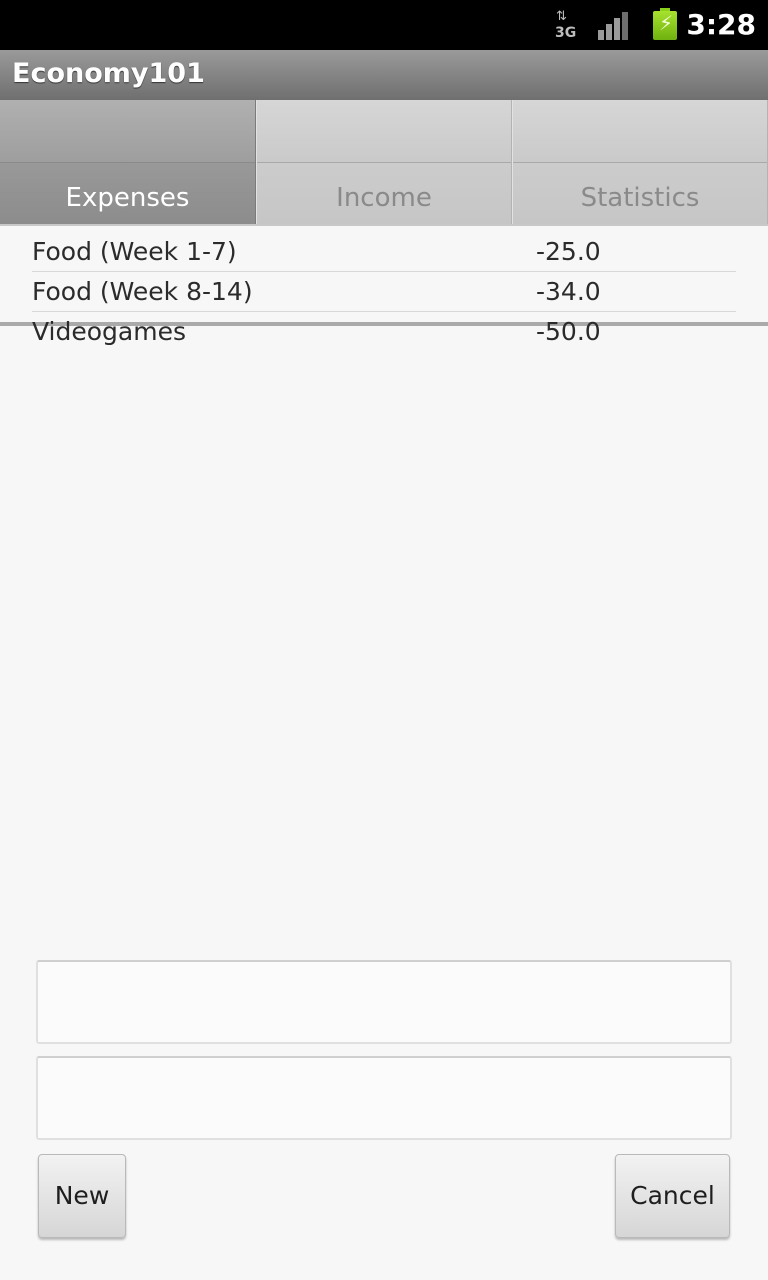  I want to click on list-item: Videogames -50.0, so click(384, 331).